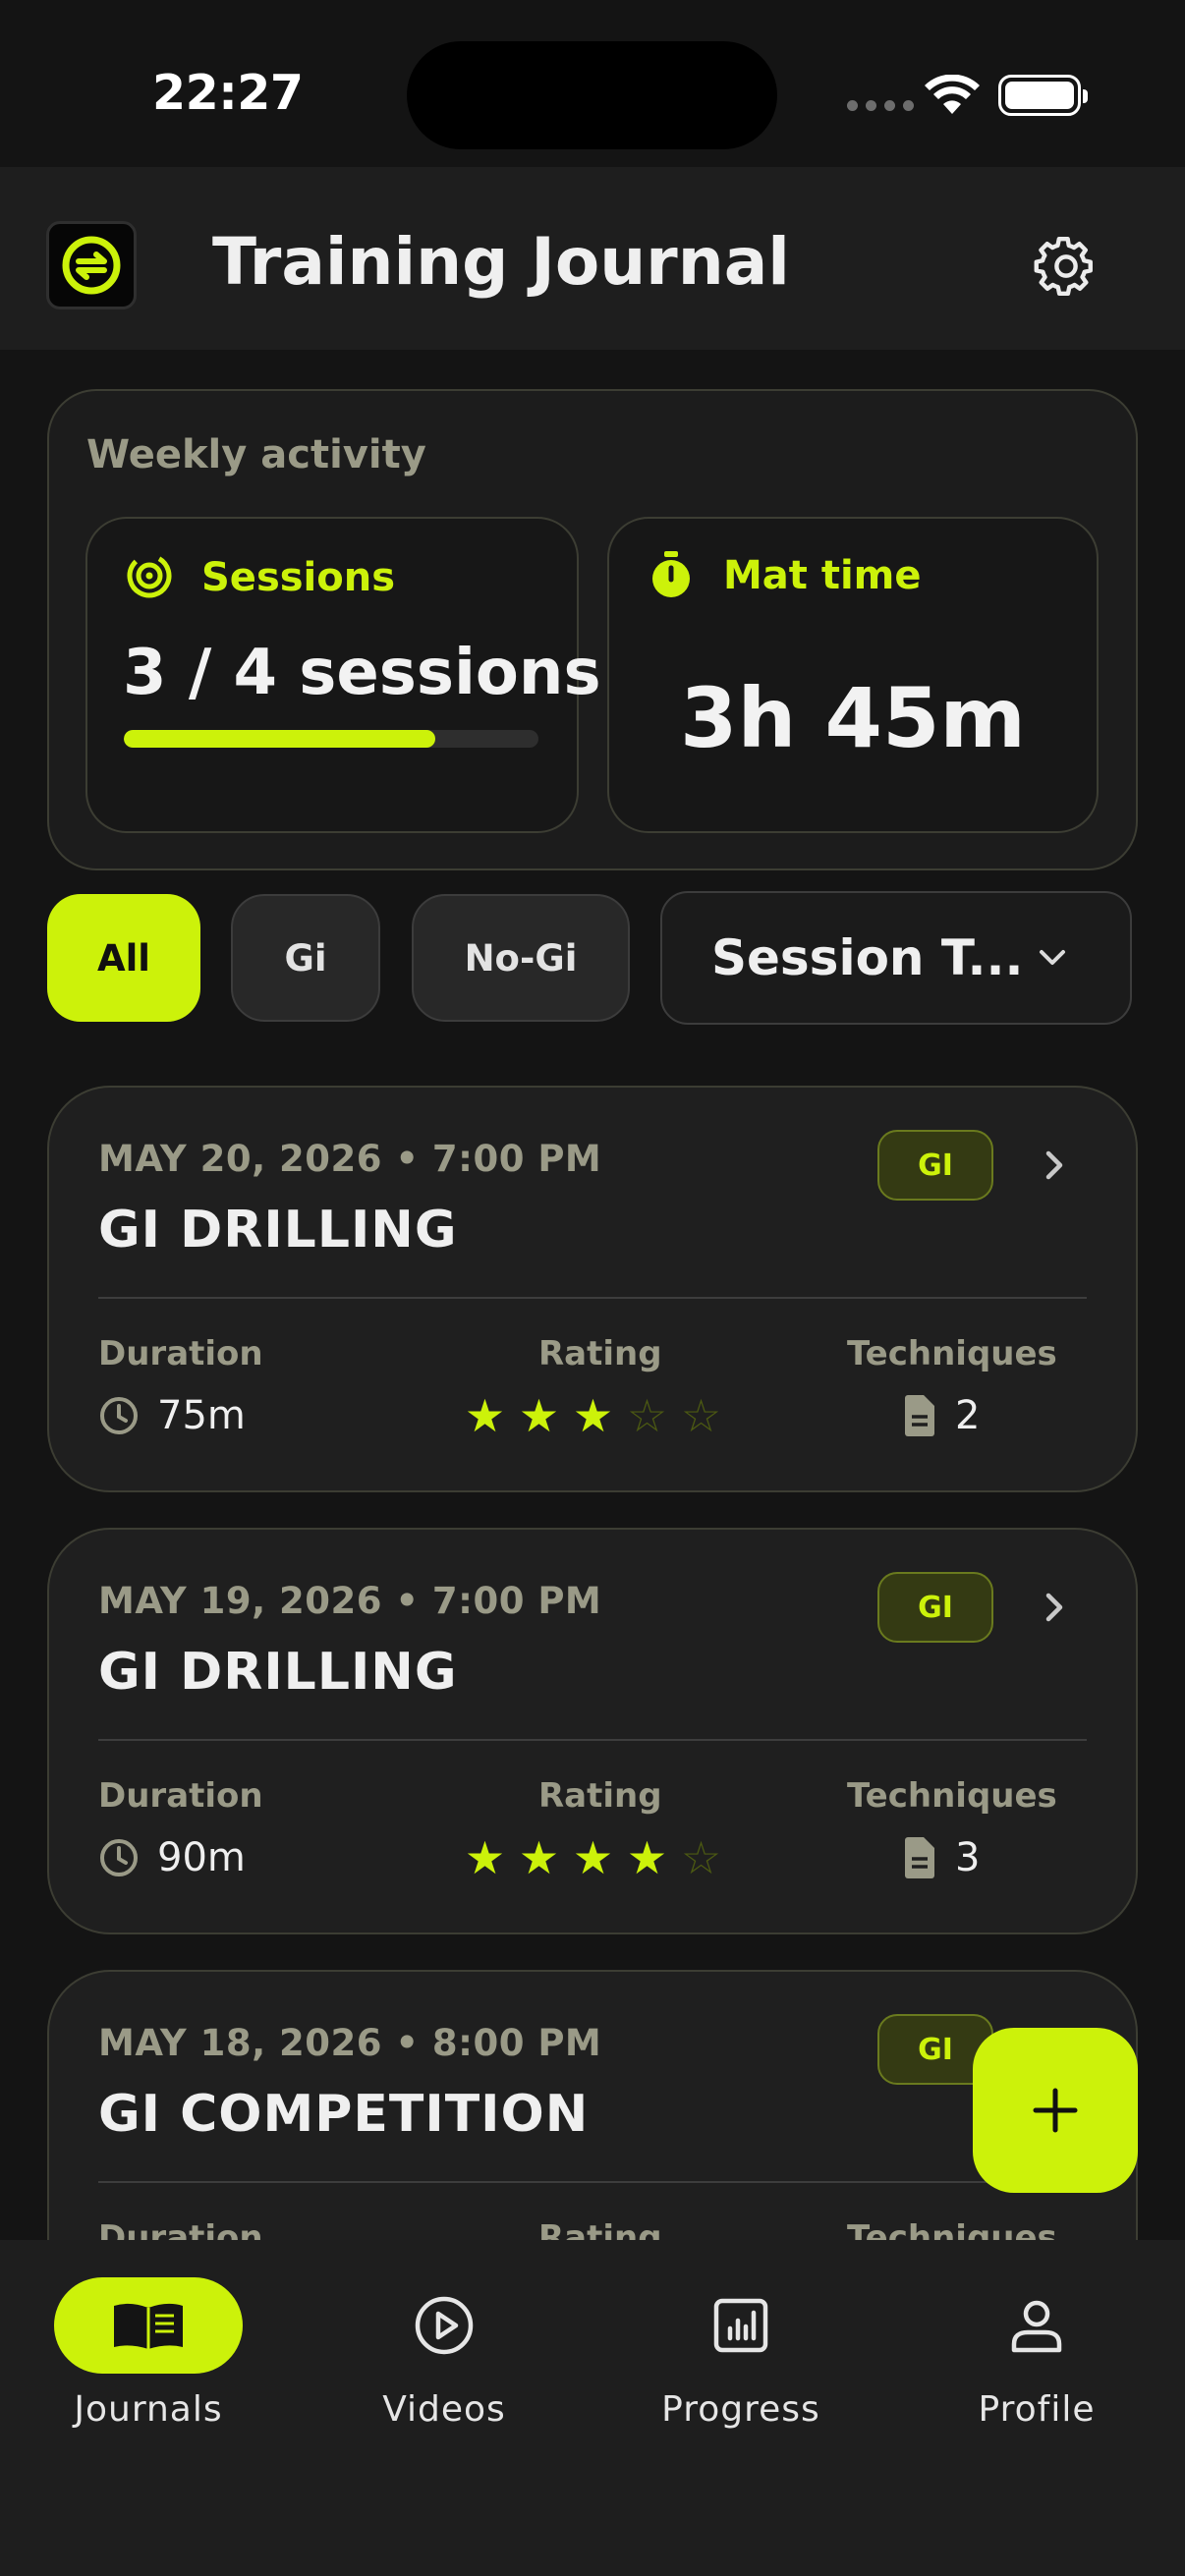 This screenshot has width=1185, height=2576. What do you see at coordinates (1037, 2409) in the screenshot?
I see `nav-label: Profile` at bounding box center [1037, 2409].